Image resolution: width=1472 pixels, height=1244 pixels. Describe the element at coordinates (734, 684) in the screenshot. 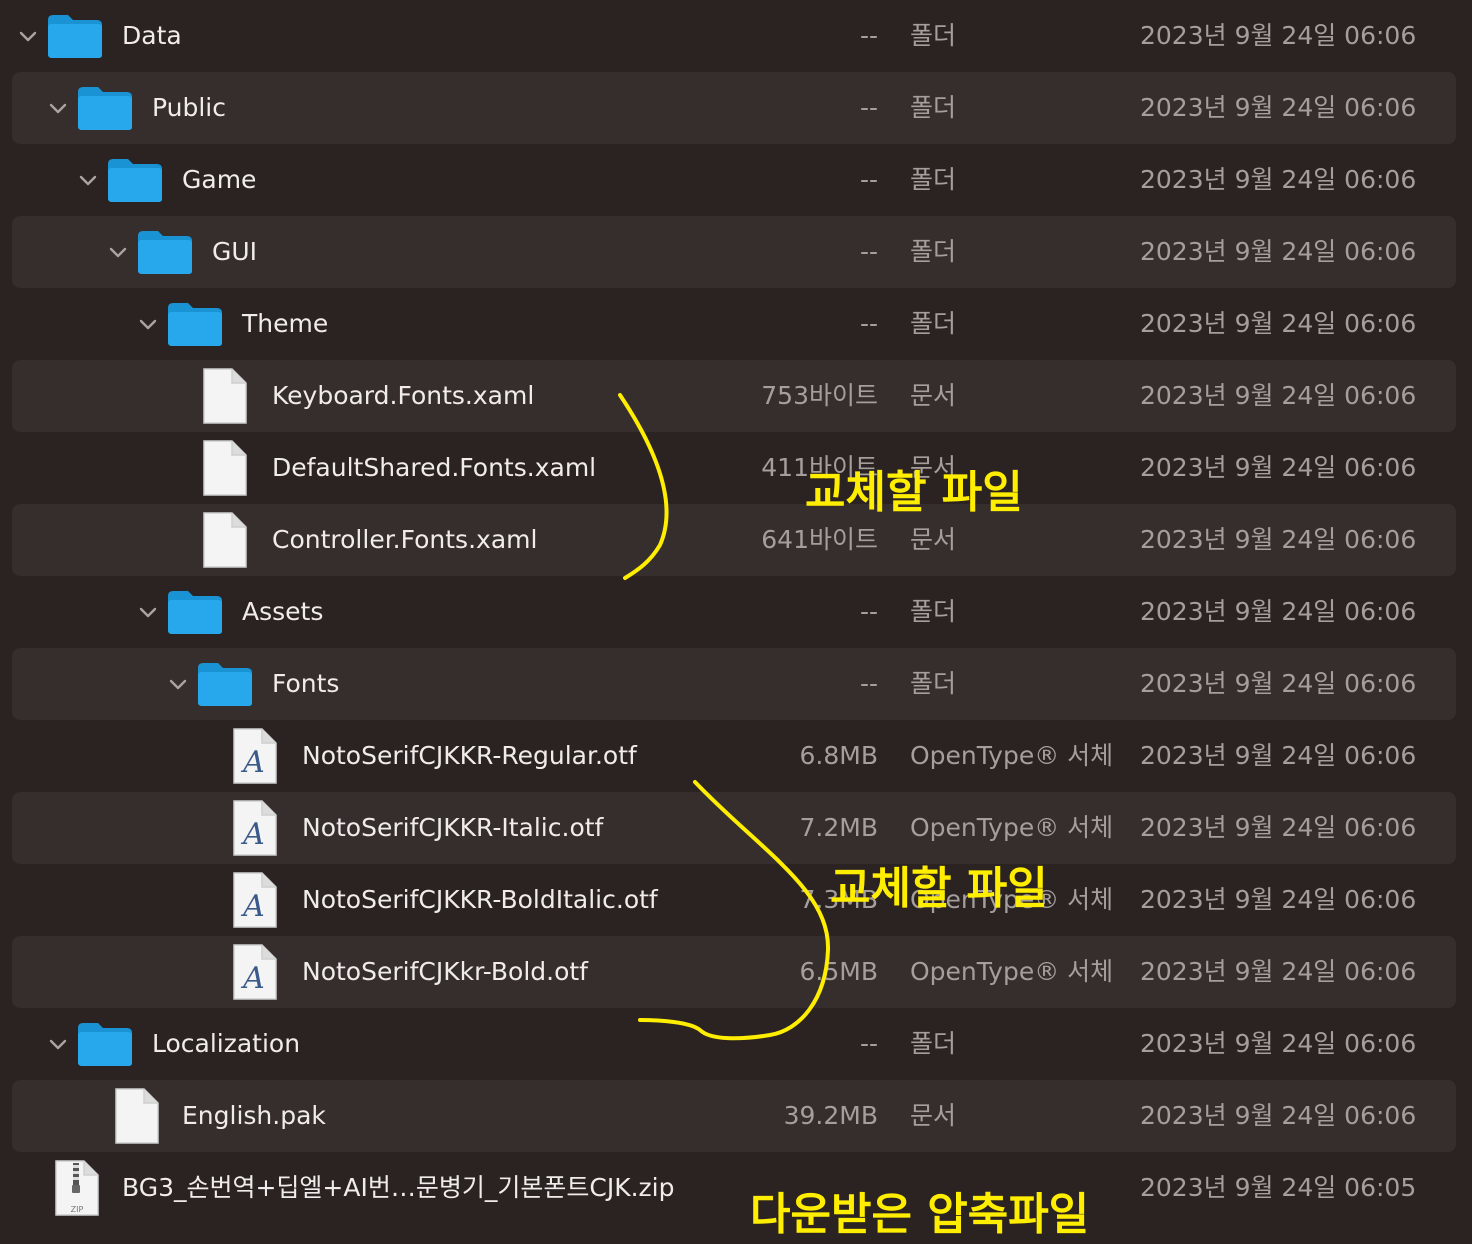

I see `list-row: Fonts -- 폴더 2023년 9월 24일 06:06` at that location.